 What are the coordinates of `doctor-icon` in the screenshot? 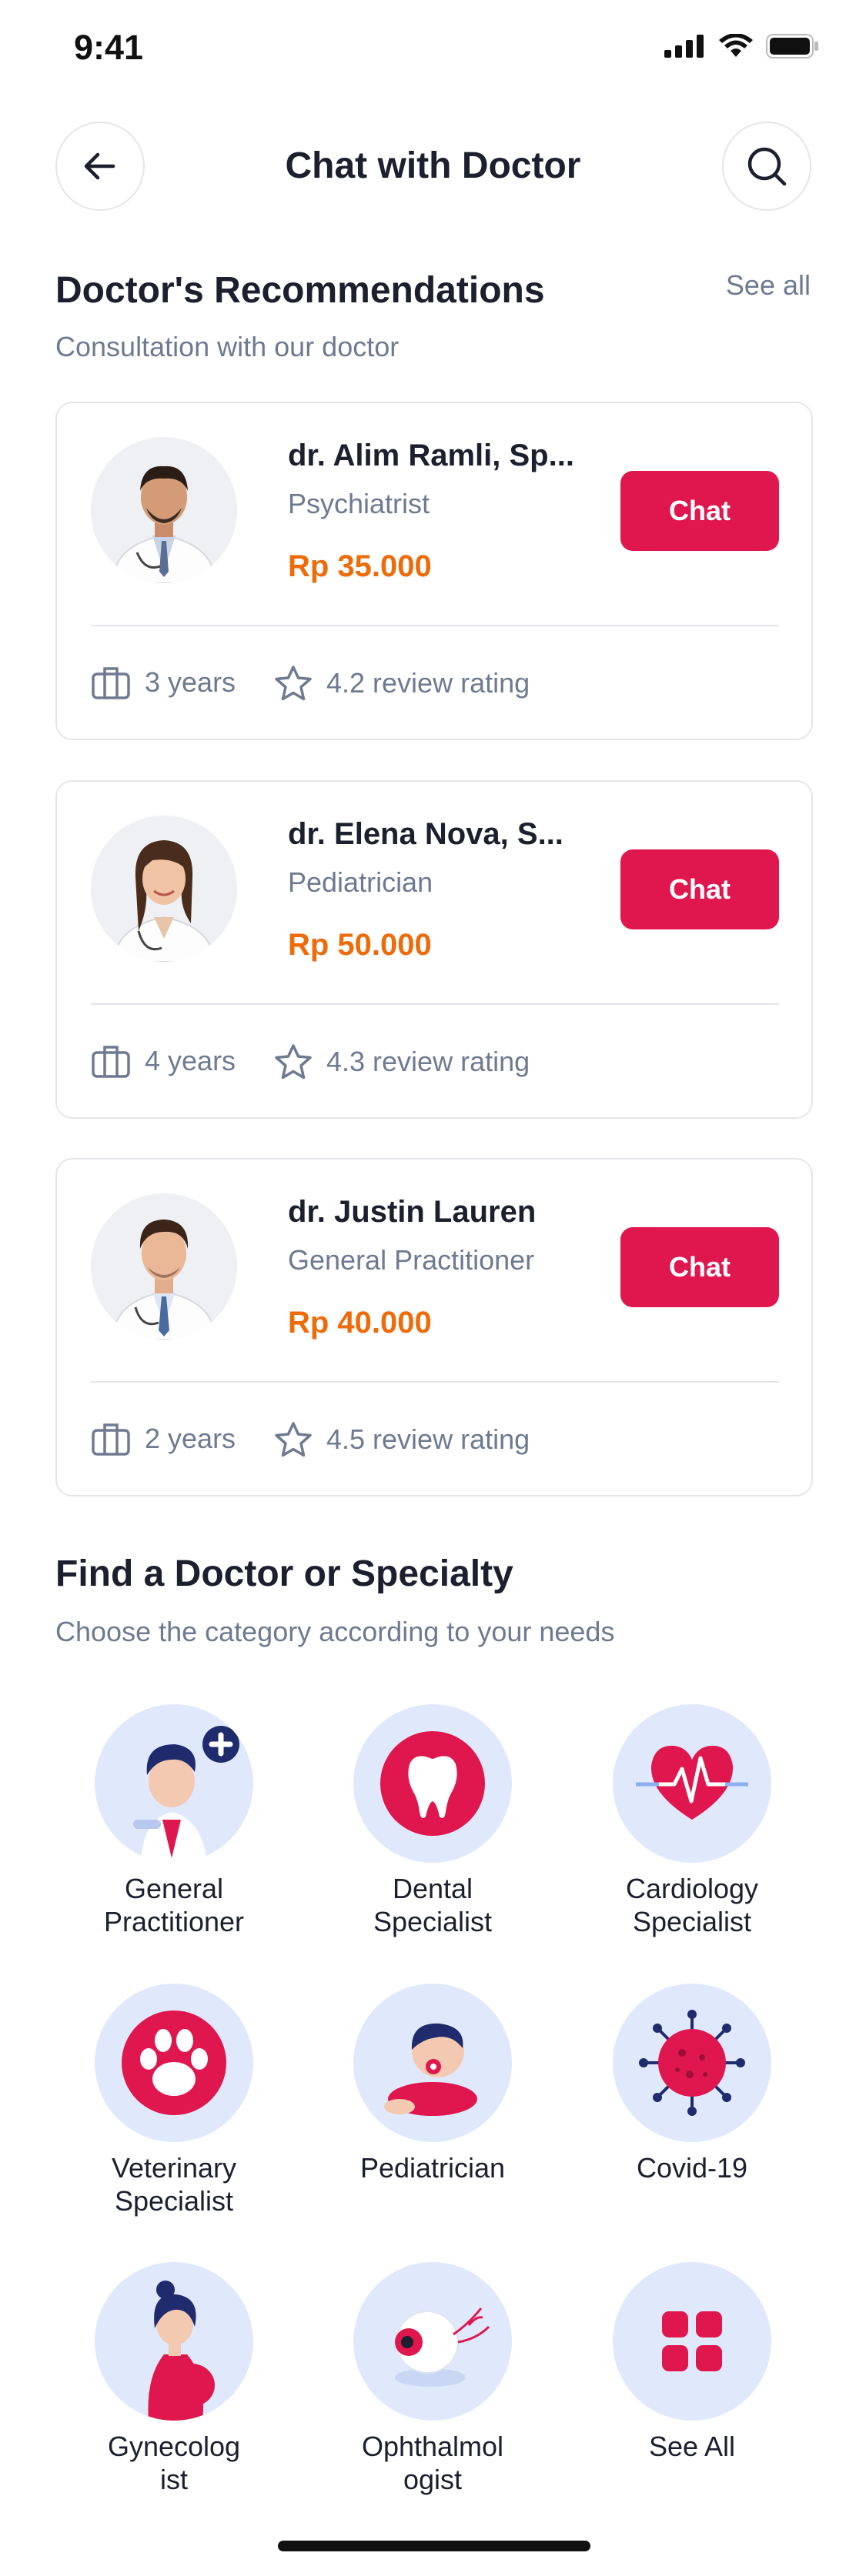 It's located at (174, 1783).